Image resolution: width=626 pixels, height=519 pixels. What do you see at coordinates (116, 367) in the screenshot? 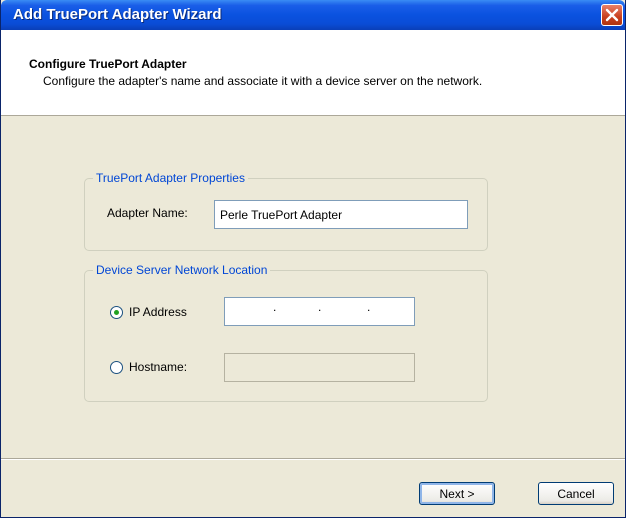
I see `hostname-radio` at bounding box center [116, 367].